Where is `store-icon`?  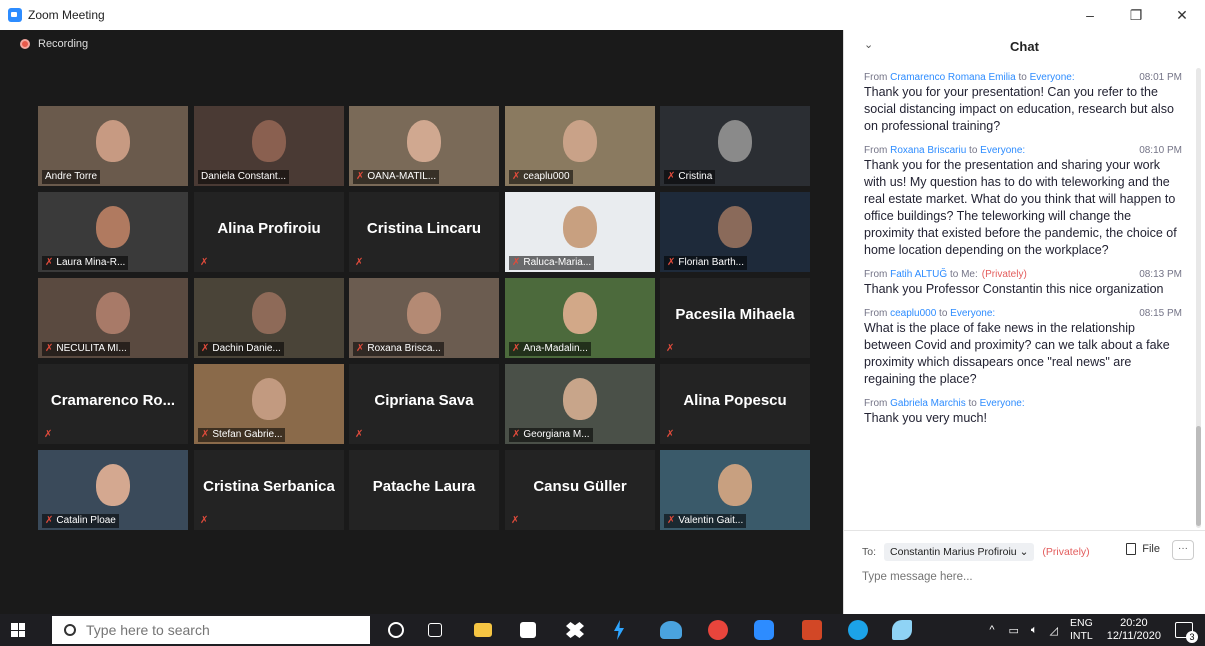 store-icon is located at coordinates (528, 630).